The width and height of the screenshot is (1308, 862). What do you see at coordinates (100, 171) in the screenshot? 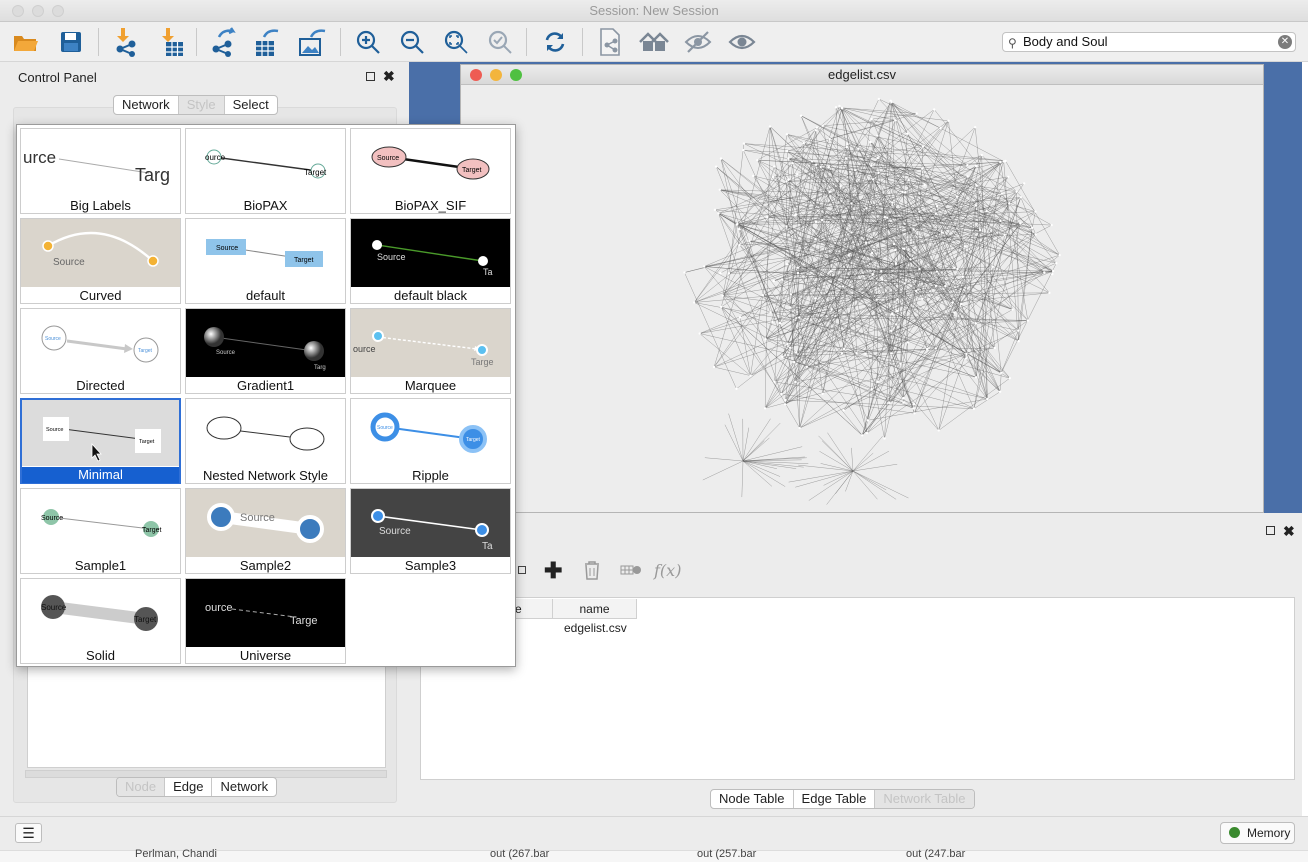
I see `style-option-big-labels: urce Targ Big Labels` at bounding box center [100, 171].